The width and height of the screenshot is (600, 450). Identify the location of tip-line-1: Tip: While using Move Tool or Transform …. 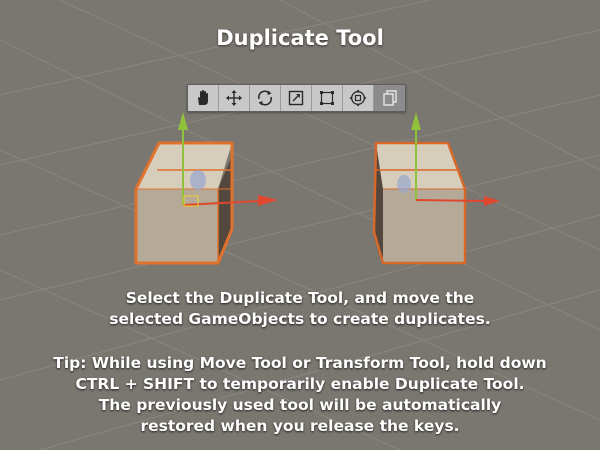
(300, 363).